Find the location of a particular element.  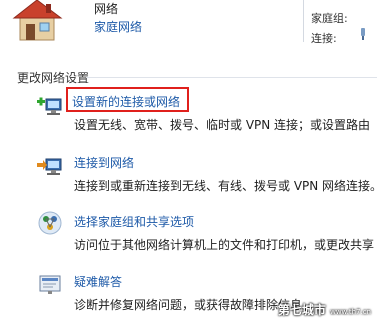

homegroup-label: 家庭组: is located at coordinates (329, 18).